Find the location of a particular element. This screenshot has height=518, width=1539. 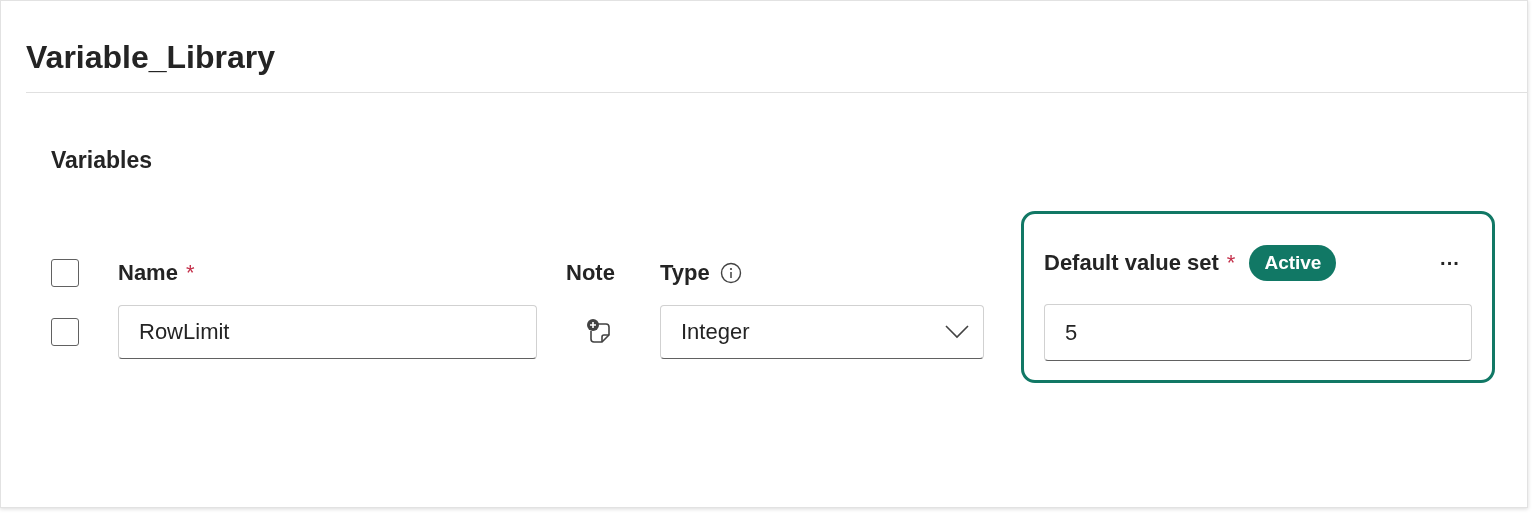

column-header: Note is located at coordinates (590, 273).